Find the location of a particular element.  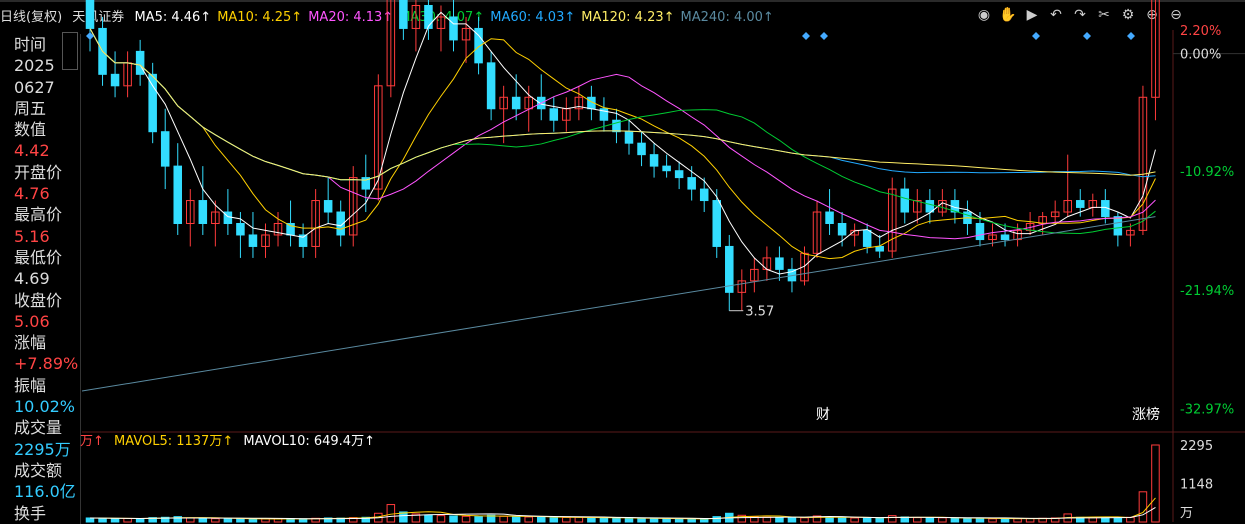

price-axis-label: 2.20% is located at coordinates (1200, 31).